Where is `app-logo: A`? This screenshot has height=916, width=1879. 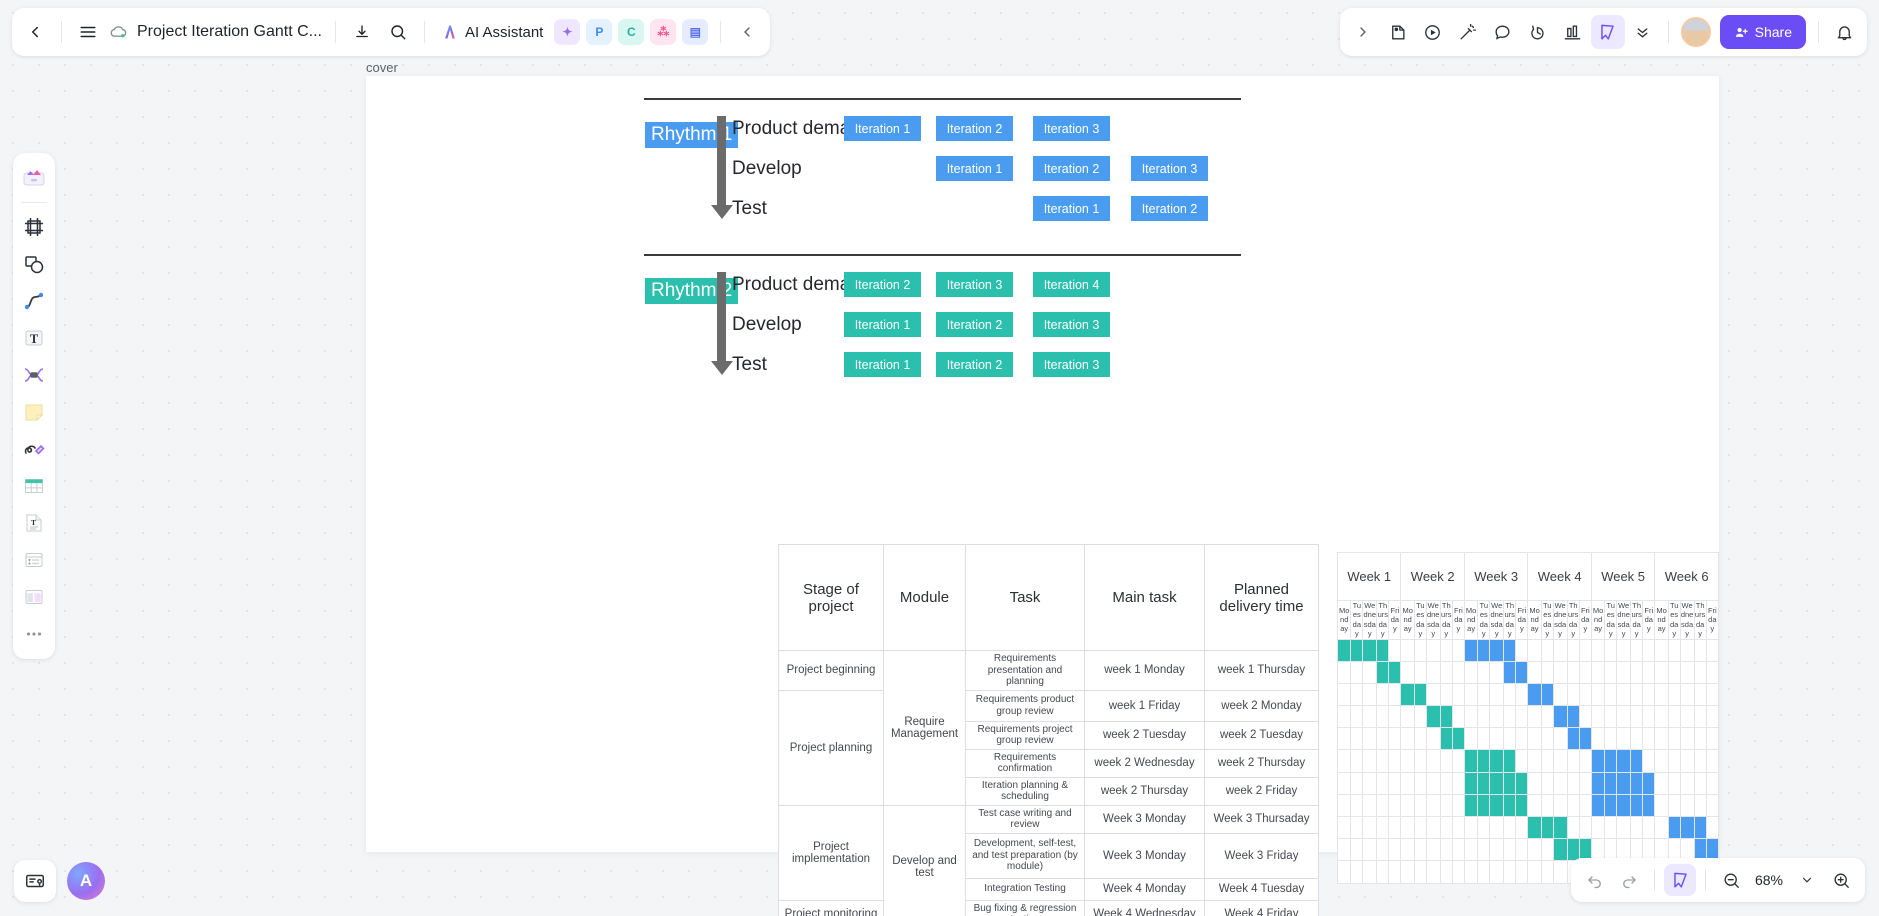 app-logo: A is located at coordinates (86, 881).